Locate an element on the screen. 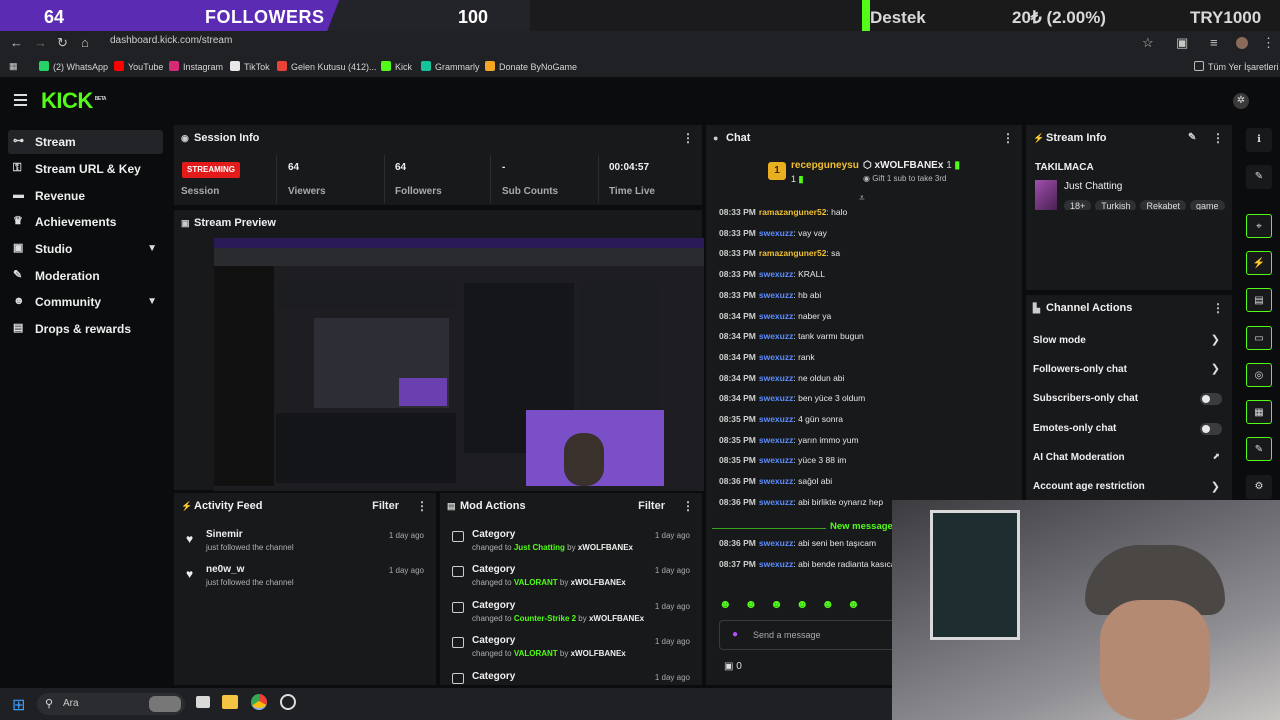  settings-icon: ⚙ is located at coordinates (1259, 487).